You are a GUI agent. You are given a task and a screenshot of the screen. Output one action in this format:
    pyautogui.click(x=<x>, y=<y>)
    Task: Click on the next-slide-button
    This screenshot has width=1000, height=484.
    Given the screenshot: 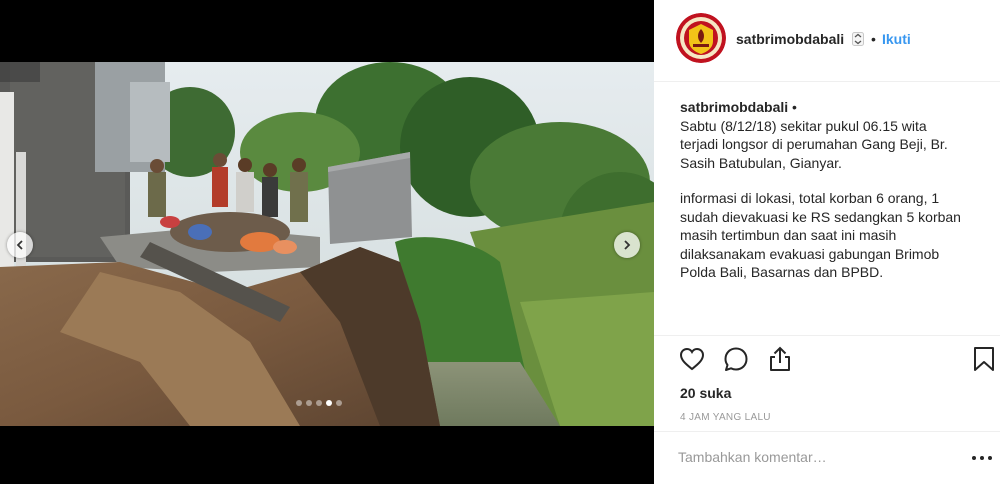 What is the action you would take?
    pyautogui.click(x=627, y=245)
    